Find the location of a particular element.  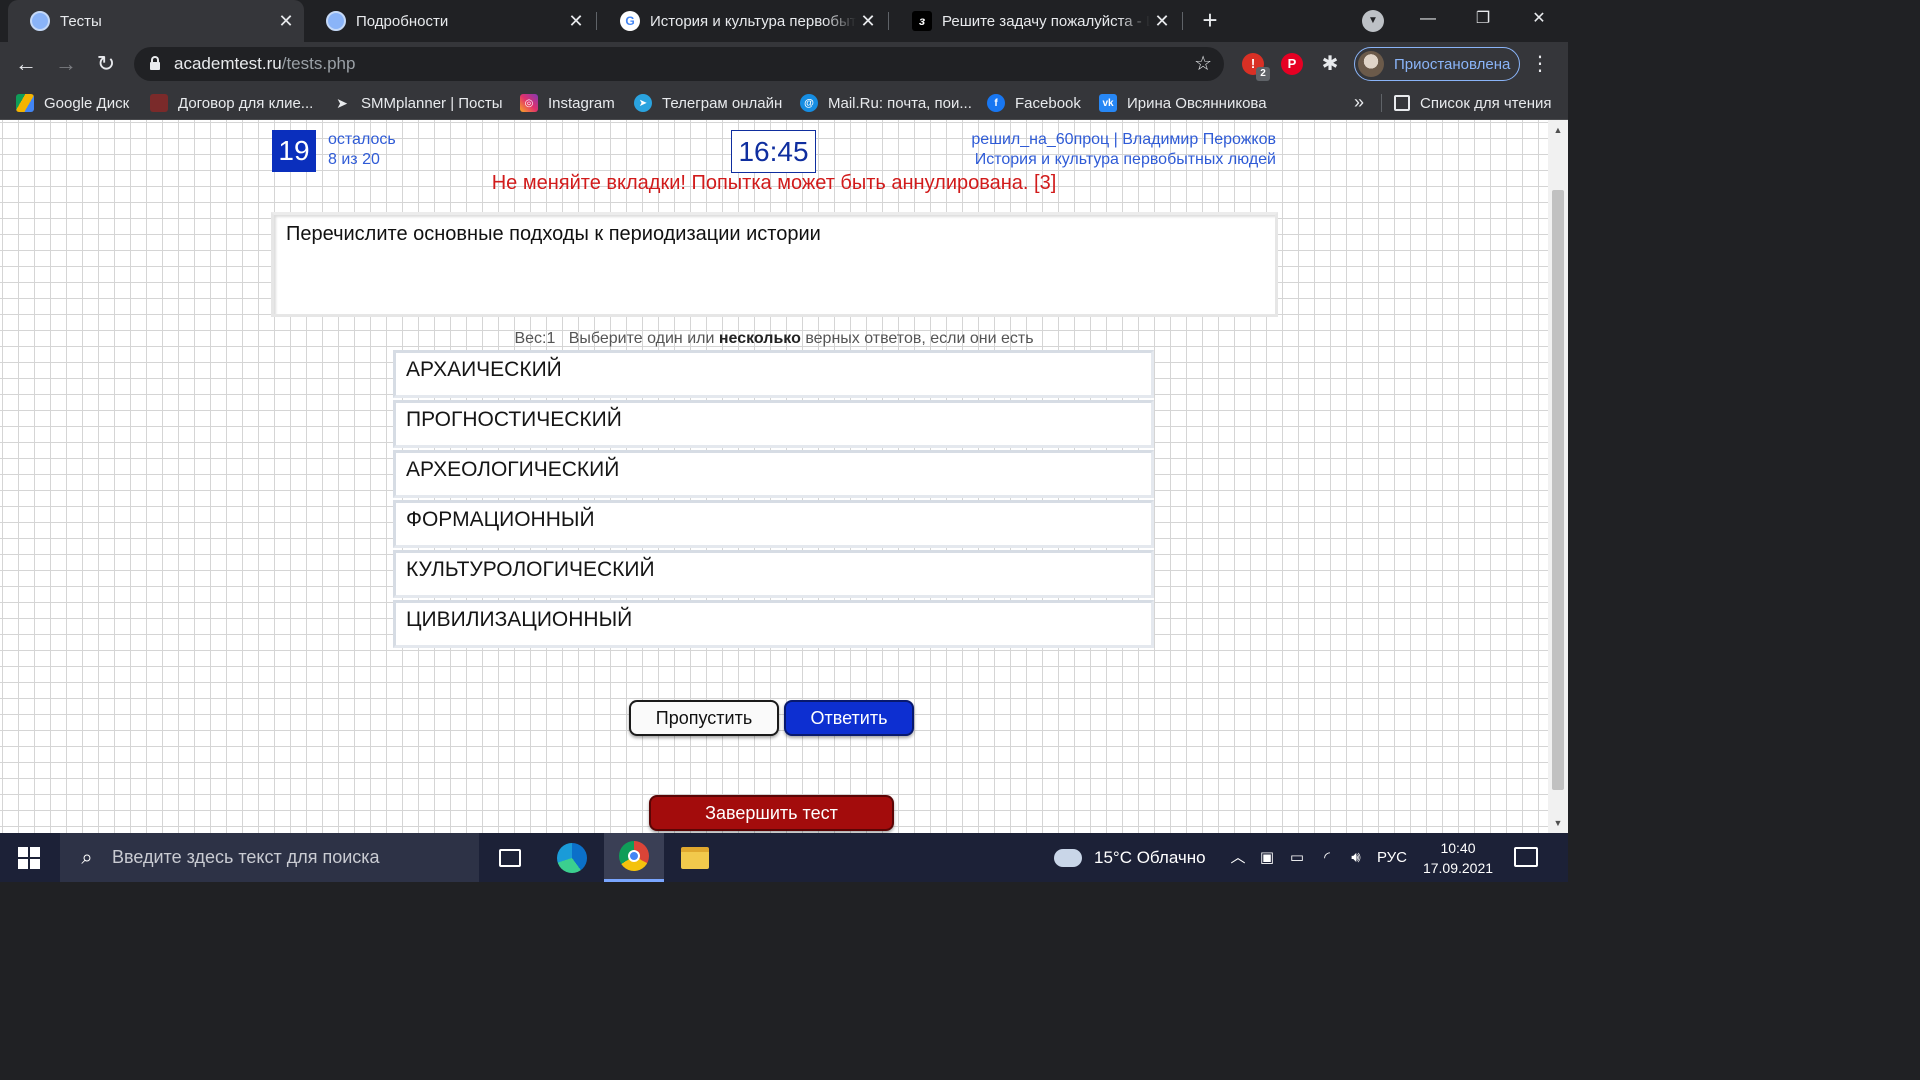

bookmark-vk: vk Ирина Овсянникова is located at coordinates (1183, 103).